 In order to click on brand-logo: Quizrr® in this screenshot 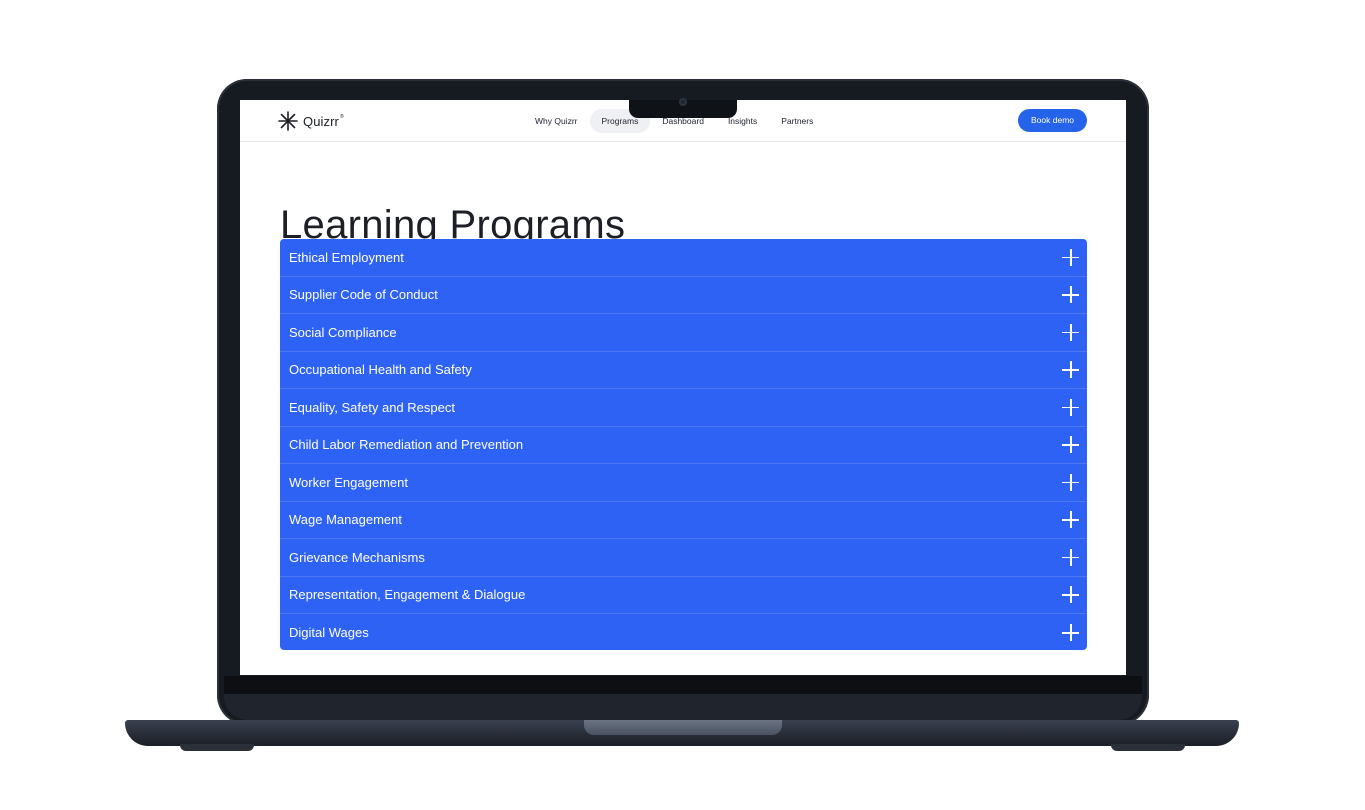, I will do `click(311, 121)`.